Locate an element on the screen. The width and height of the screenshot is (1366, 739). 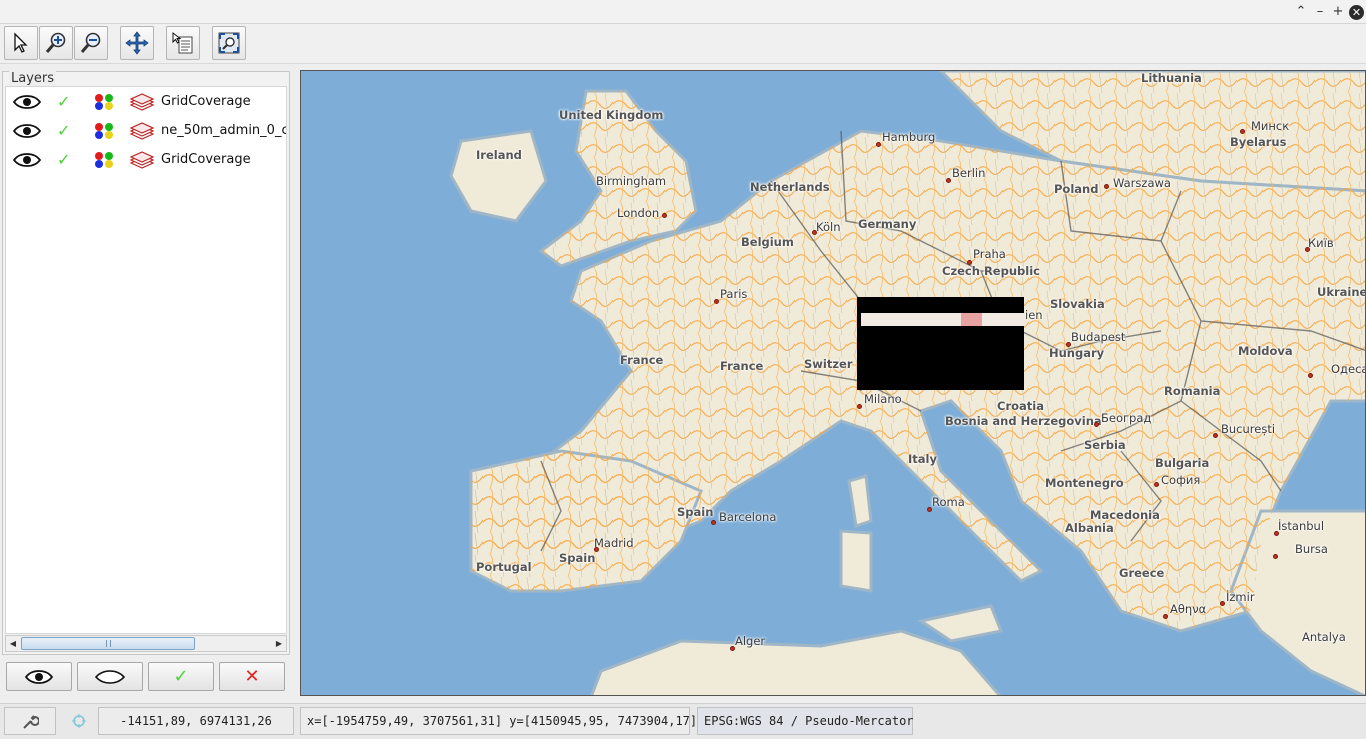
map-label: Bosnia and Herzegovina is located at coordinates (1023, 421).